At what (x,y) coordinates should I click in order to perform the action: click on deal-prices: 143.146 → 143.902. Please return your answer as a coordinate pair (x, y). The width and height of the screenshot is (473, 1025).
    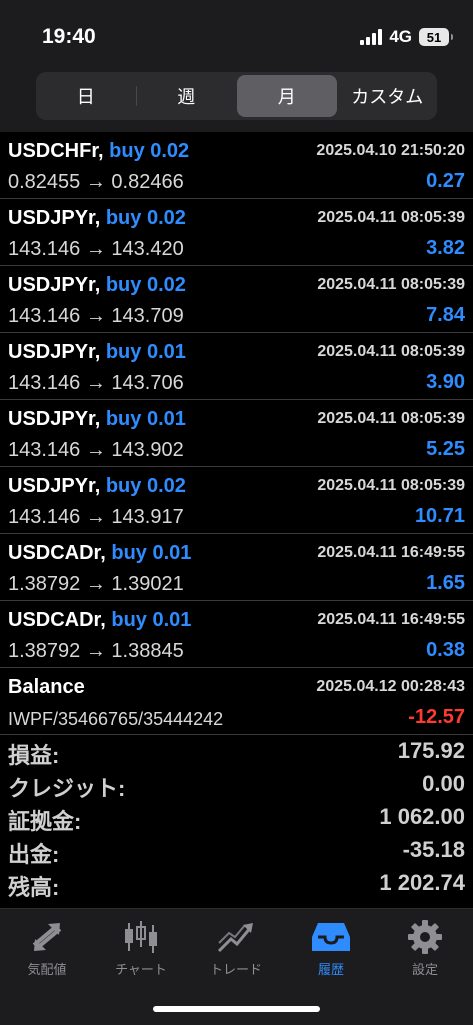
    Looking at the image, I should click on (96, 450).